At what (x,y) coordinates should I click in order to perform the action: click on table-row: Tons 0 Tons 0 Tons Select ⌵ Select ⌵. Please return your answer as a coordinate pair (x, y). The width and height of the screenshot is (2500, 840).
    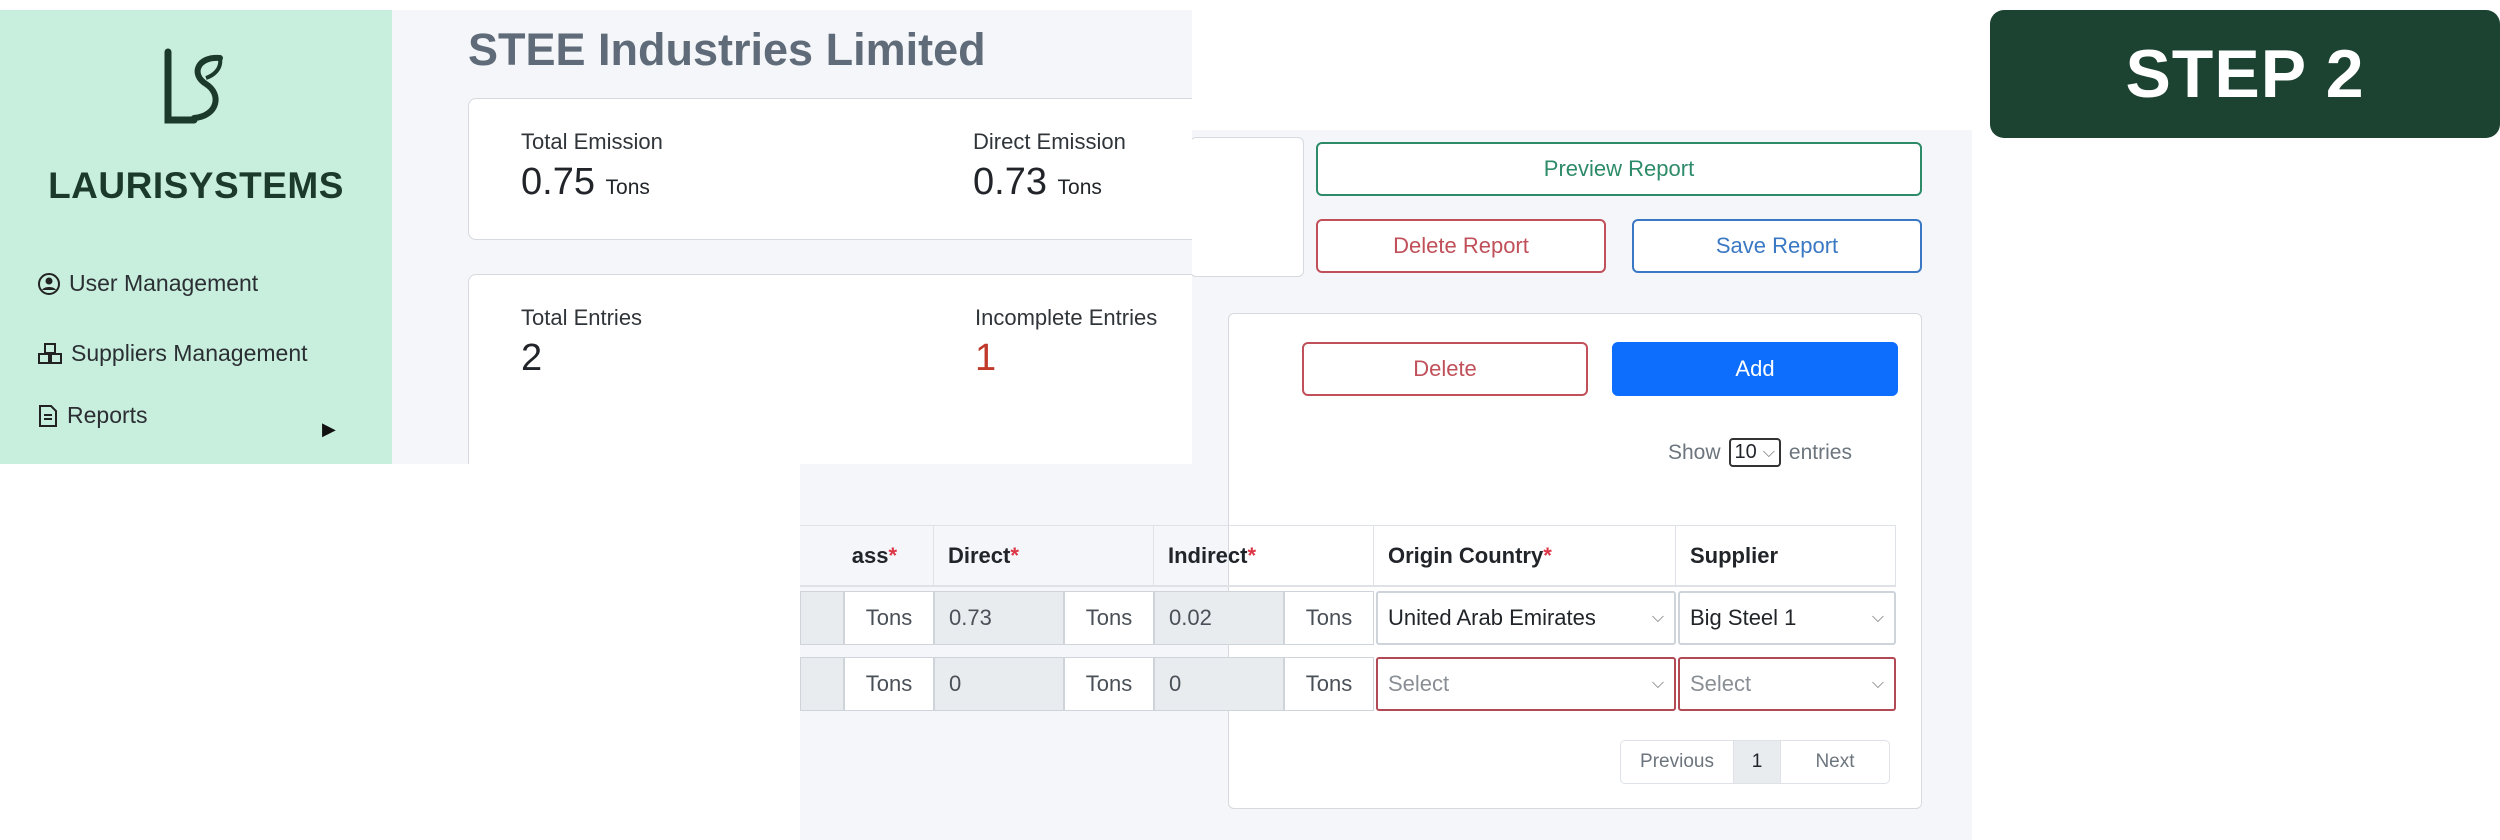
    Looking at the image, I should click on (1348, 684).